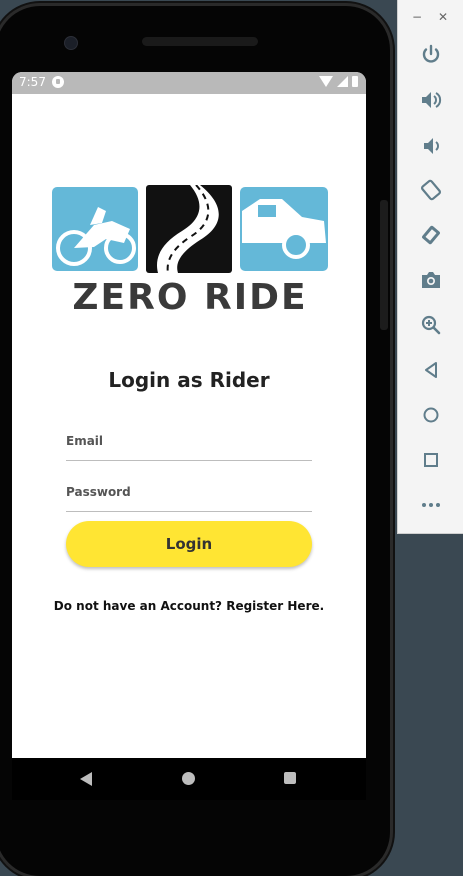 The height and width of the screenshot is (876, 463). I want to click on system-nav-bar, so click(189, 779).